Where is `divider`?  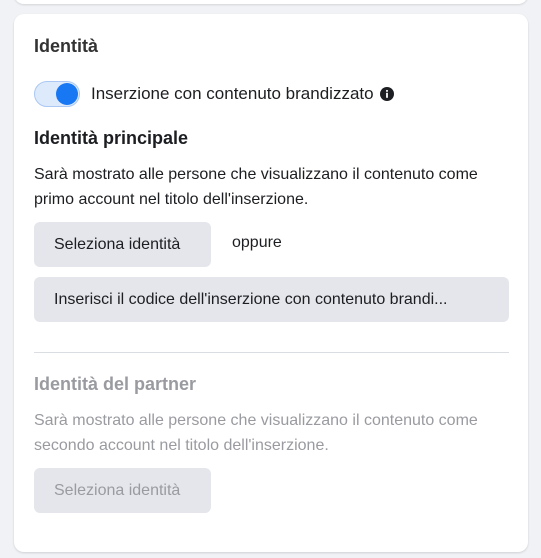 divider is located at coordinates (271, 352).